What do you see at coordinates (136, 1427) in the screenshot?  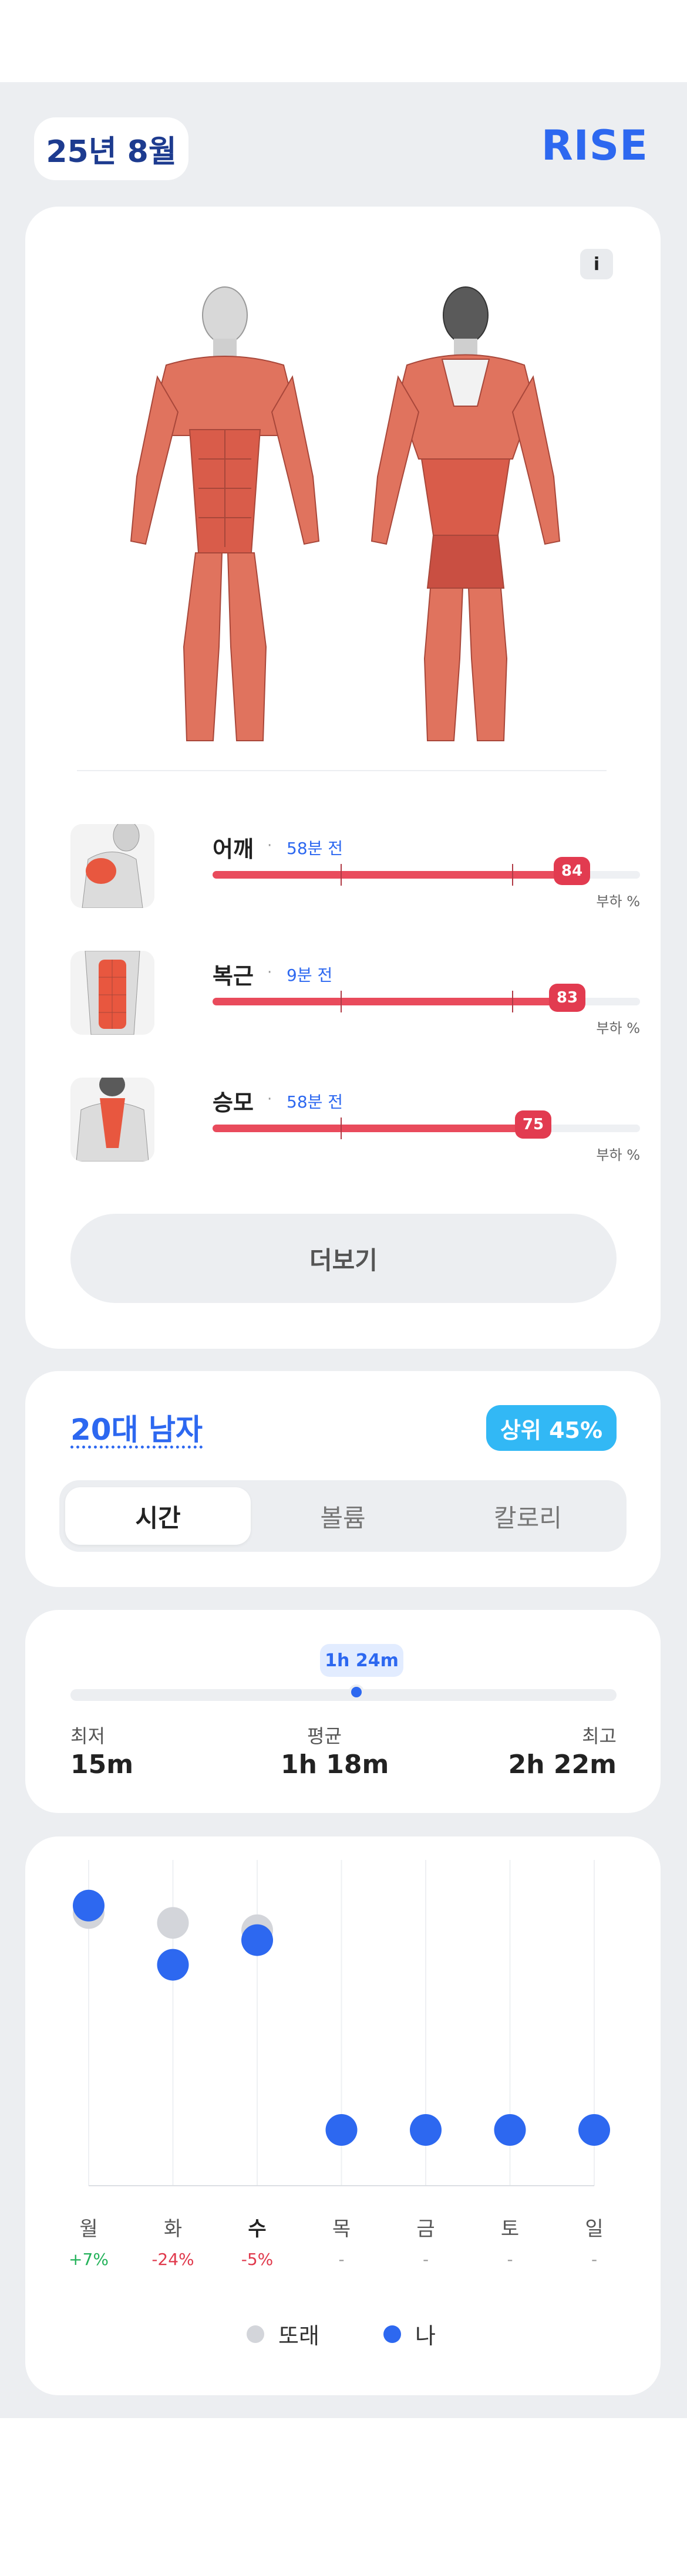 I see `peer-group-label: 20대 남자` at bounding box center [136, 1427].